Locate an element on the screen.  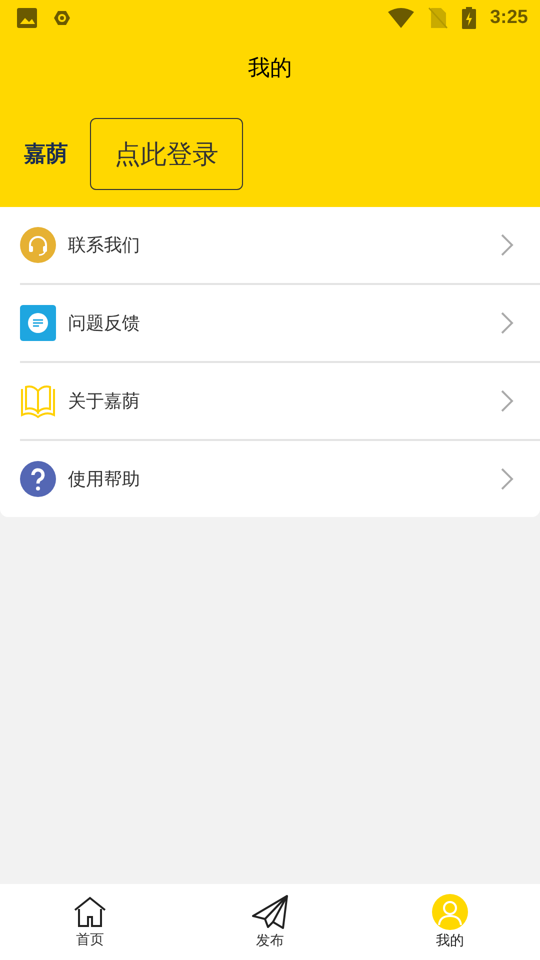
wifi-icon is located at coordinates (401, 18).